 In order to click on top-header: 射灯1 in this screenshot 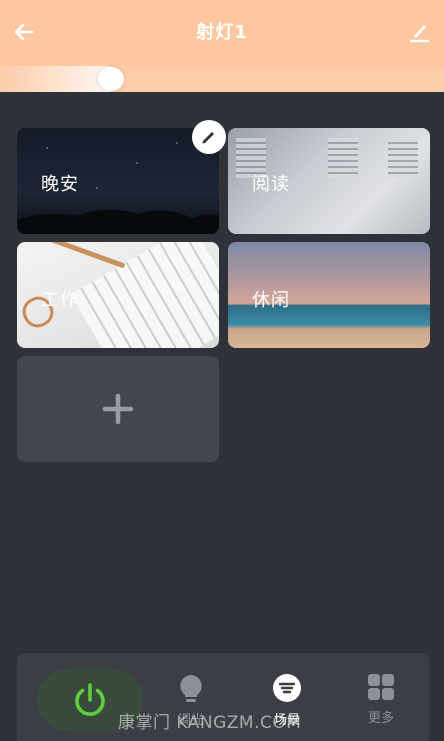, I will do `click(222, 46)`.